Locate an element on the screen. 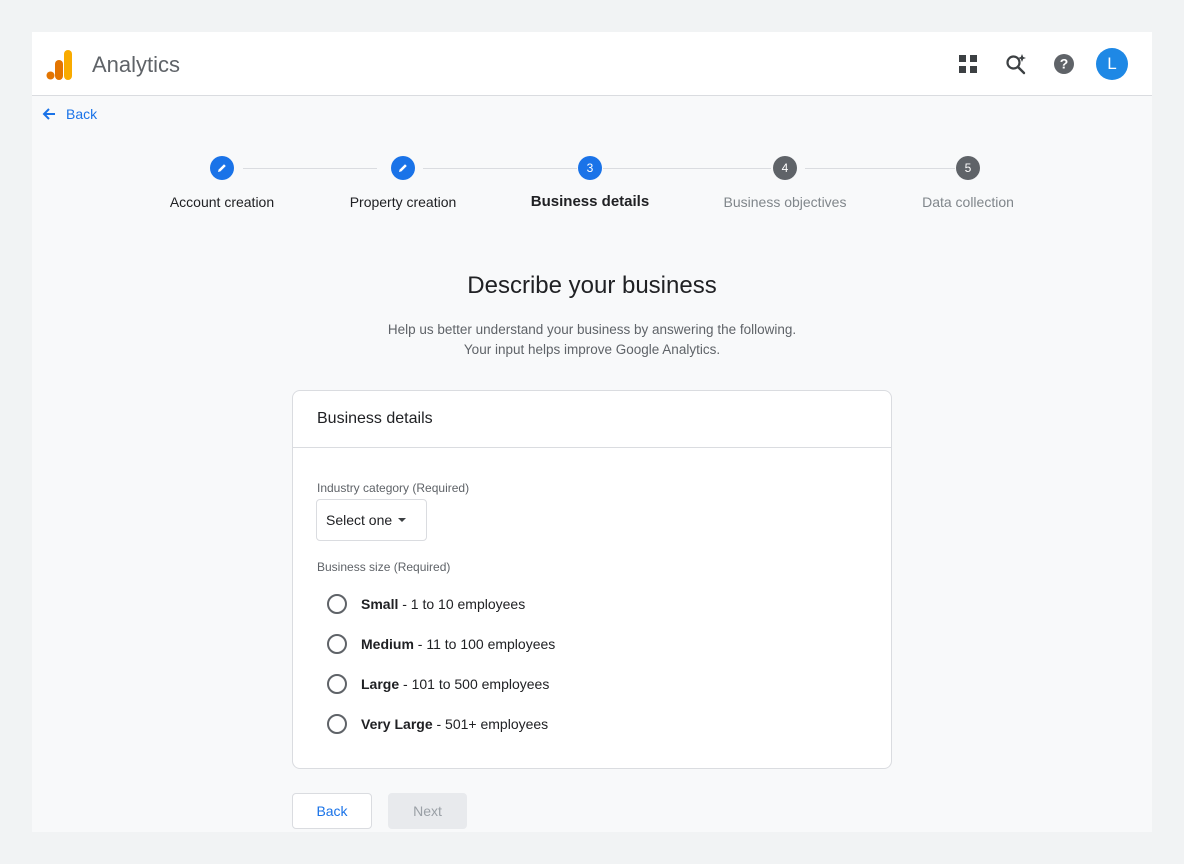  back-button: Back is located at coordinates (332, 811).